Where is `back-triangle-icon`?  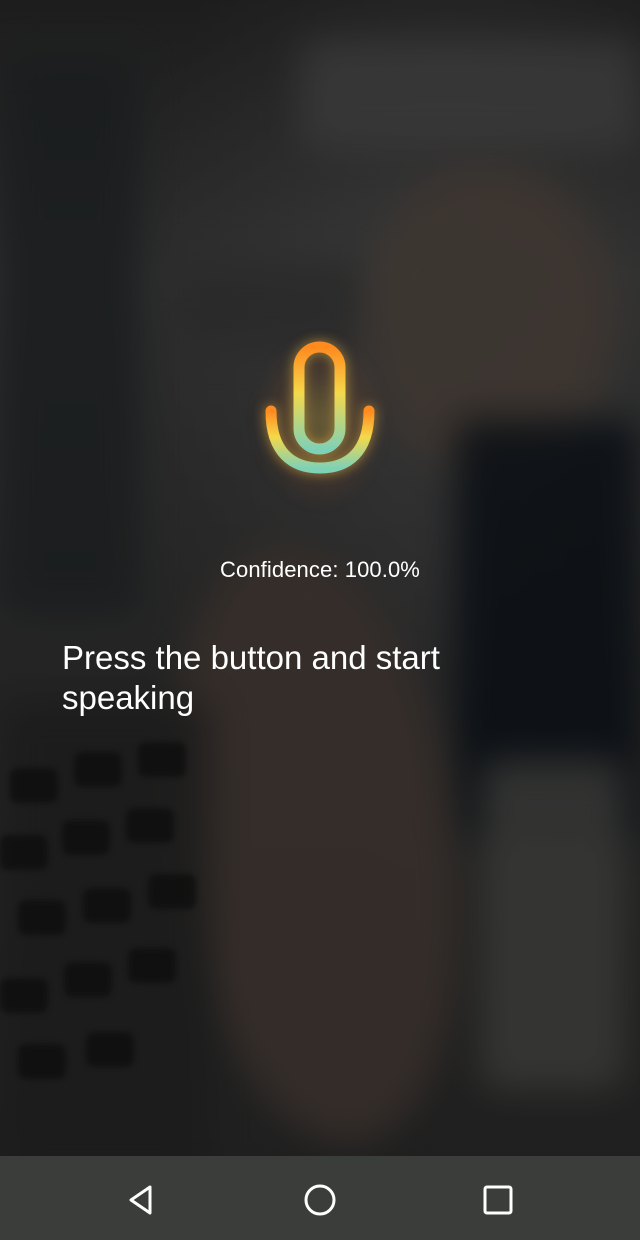 back-triangle-icon is located at coordinates (140, 1200).